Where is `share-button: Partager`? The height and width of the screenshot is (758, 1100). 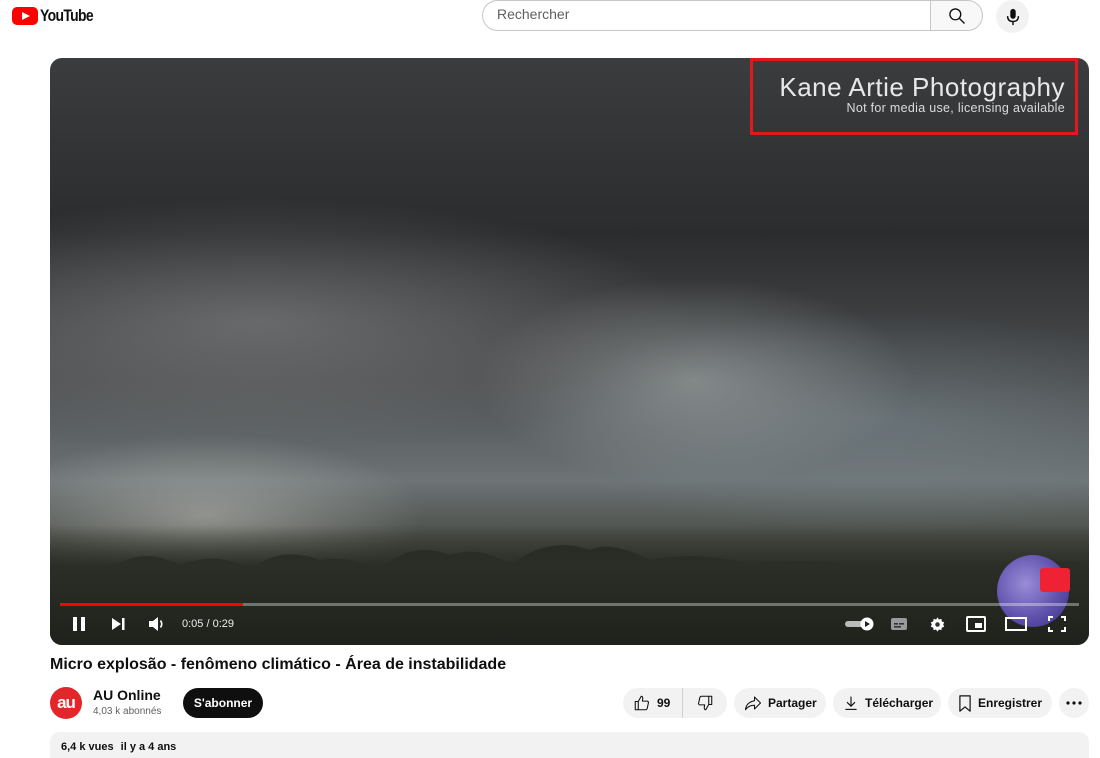 share-button: Partager is located at coordinates (780, 703).